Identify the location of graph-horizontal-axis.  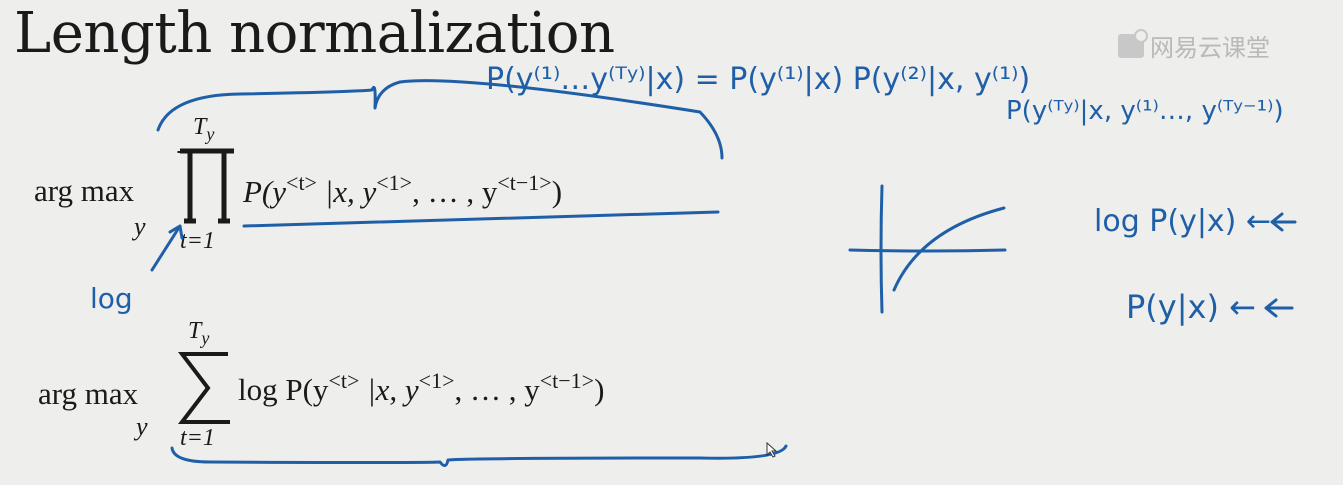
(927, 250).